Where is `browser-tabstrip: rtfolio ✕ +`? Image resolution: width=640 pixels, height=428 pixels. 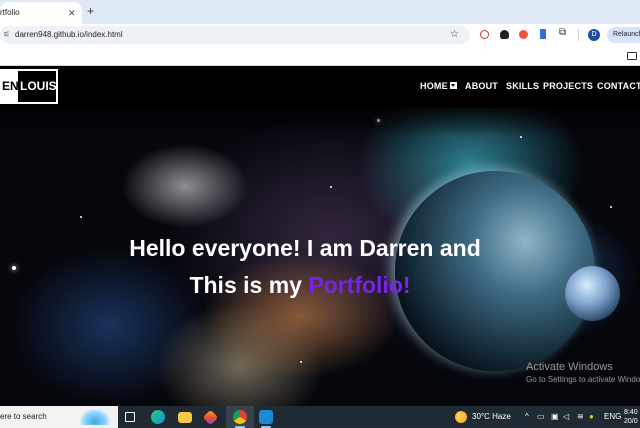
browser-tabstrip: rtfolio ✕ + is located at coordinates (320, 12).